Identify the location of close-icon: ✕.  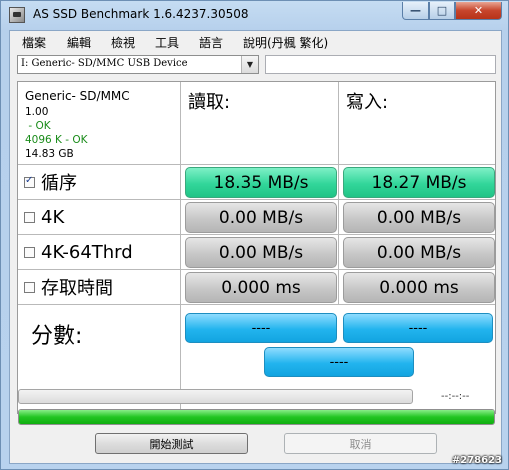
(478, 10).